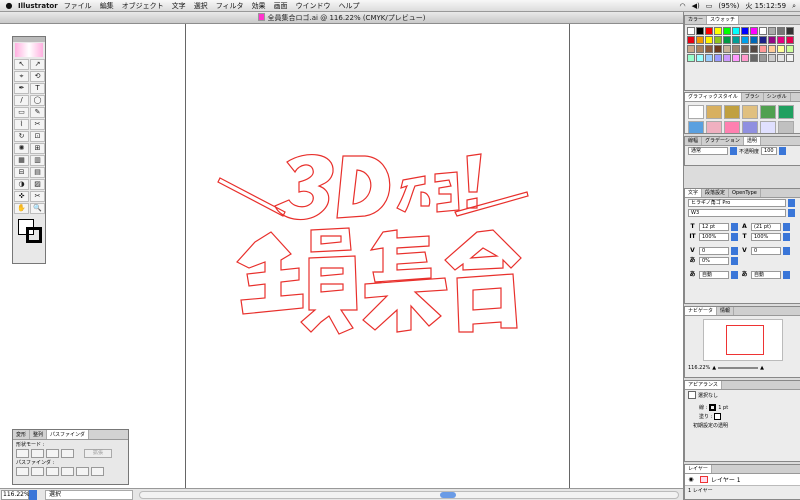 The image size is (800, 500). I want to click on tool-button: ⊡, so click(37, 136).